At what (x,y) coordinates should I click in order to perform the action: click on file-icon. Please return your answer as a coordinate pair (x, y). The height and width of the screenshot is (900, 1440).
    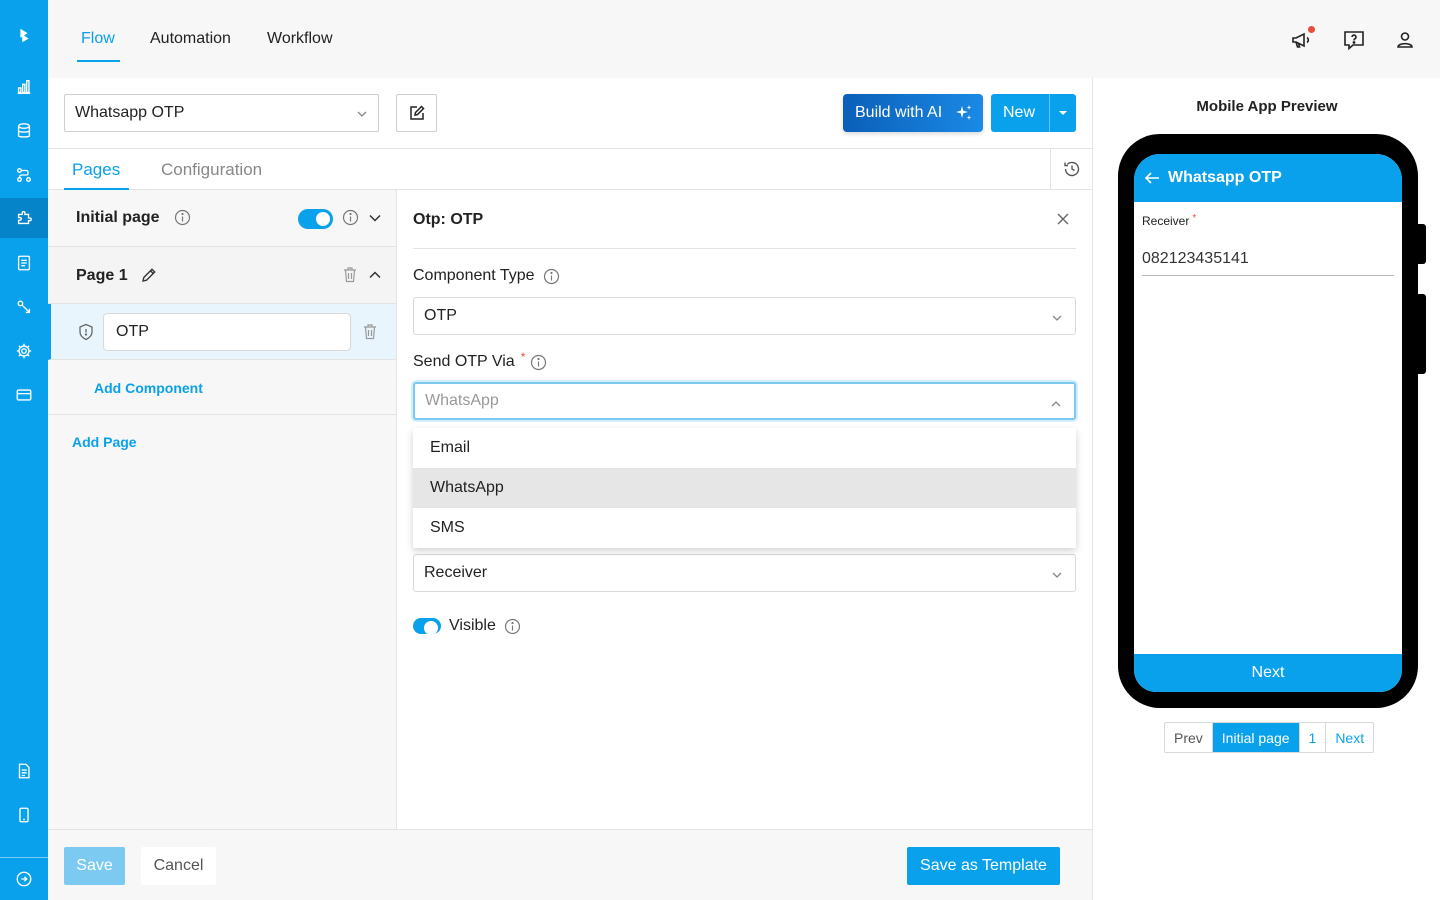
    Looking at the image, I should click on (24, 771).